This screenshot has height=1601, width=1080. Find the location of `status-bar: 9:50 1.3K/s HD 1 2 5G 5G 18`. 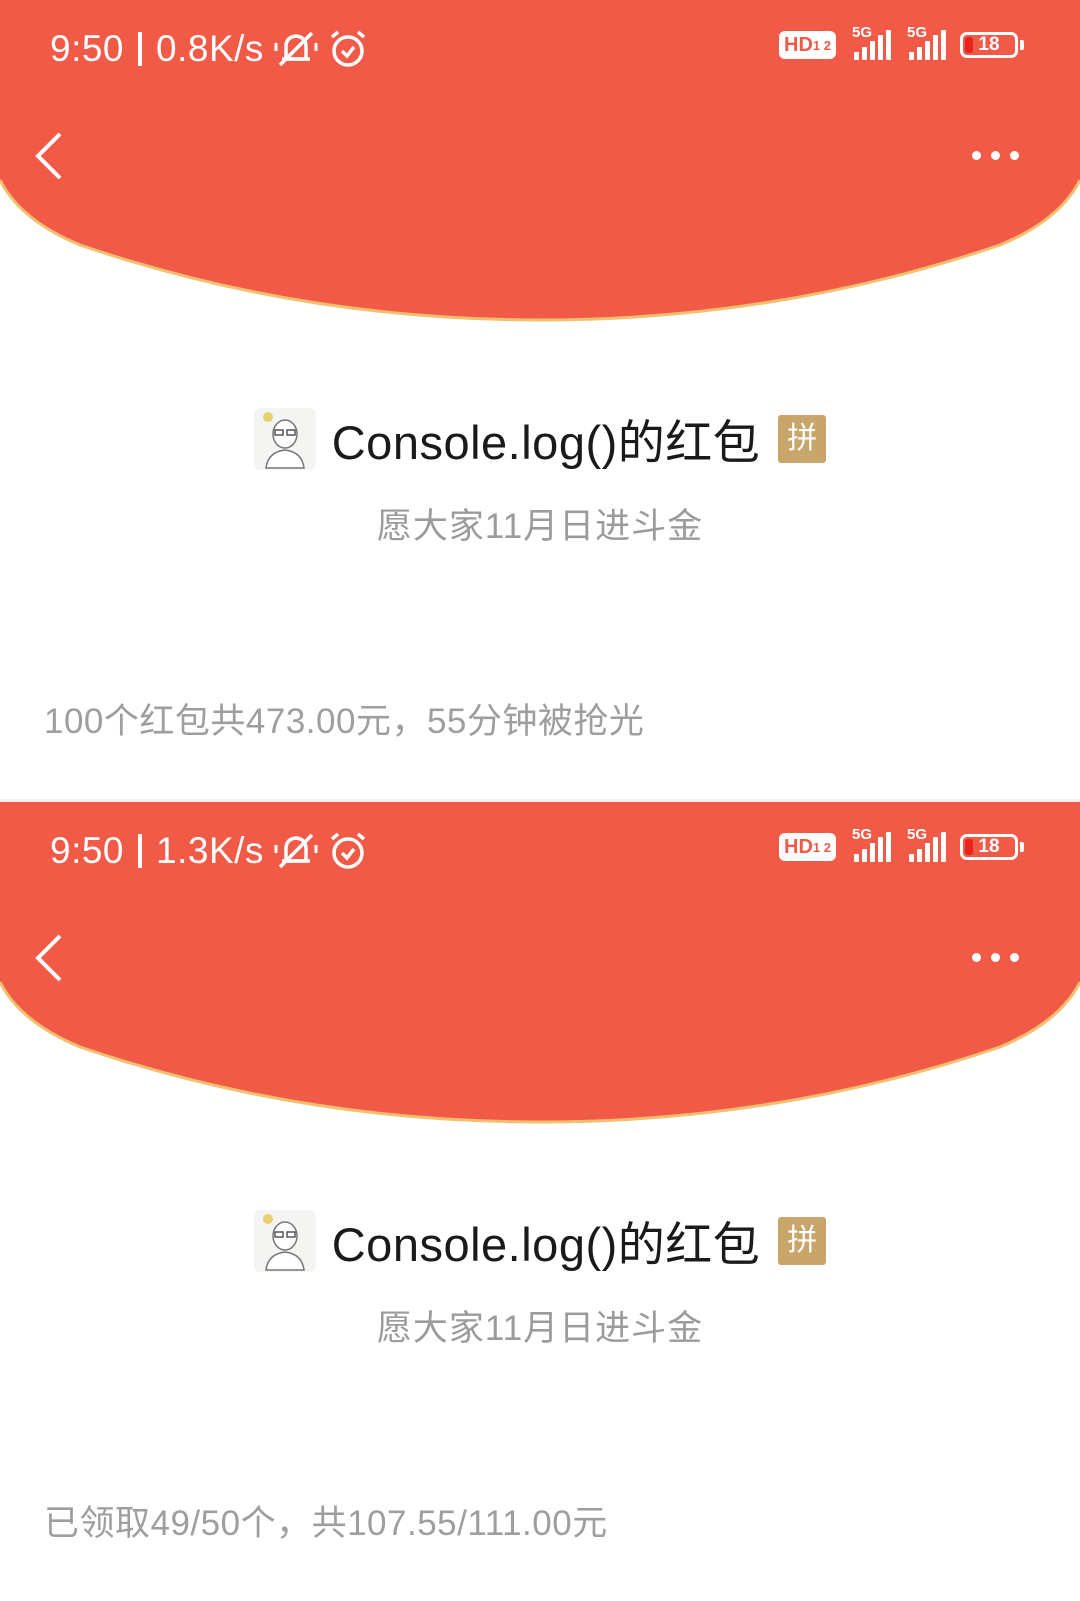

status-bar: 9:50 1.3K/s HD 1 2 5G 5G 18 is located at coordinates (540, 852).